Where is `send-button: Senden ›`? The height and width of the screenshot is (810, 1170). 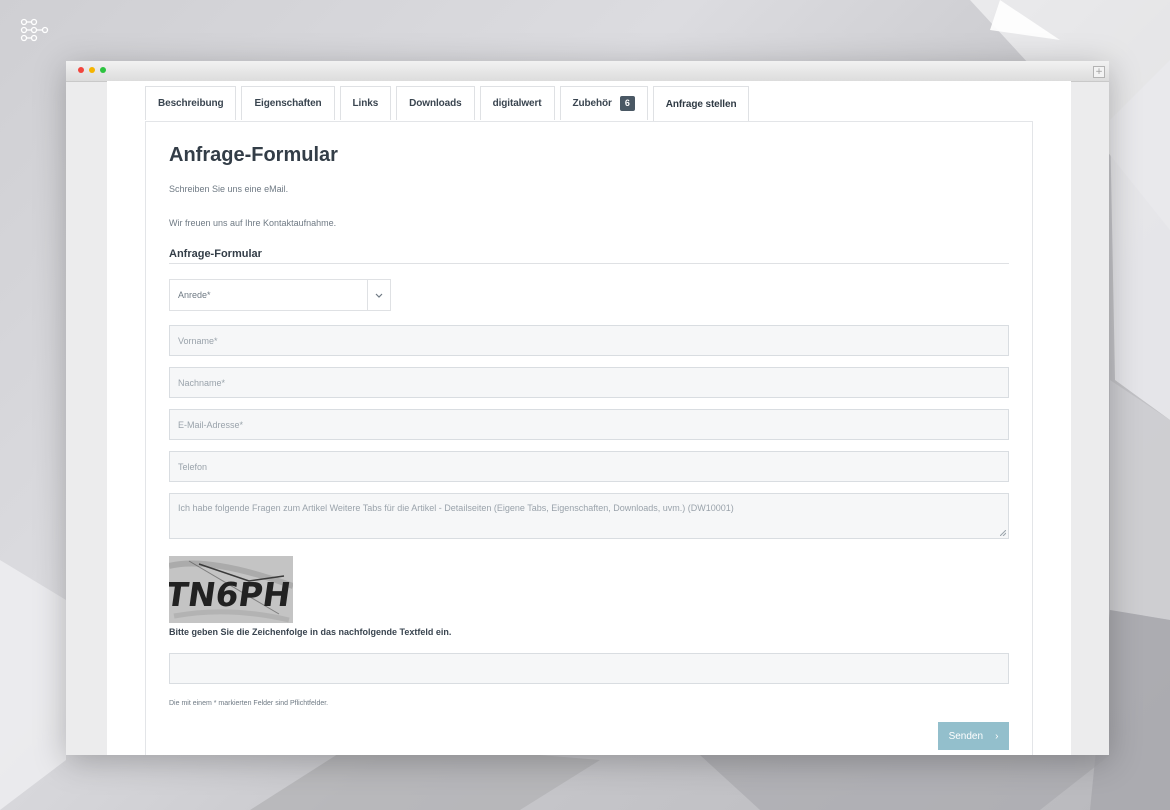
send-button: Senden › is located at coordinates (973, 736).